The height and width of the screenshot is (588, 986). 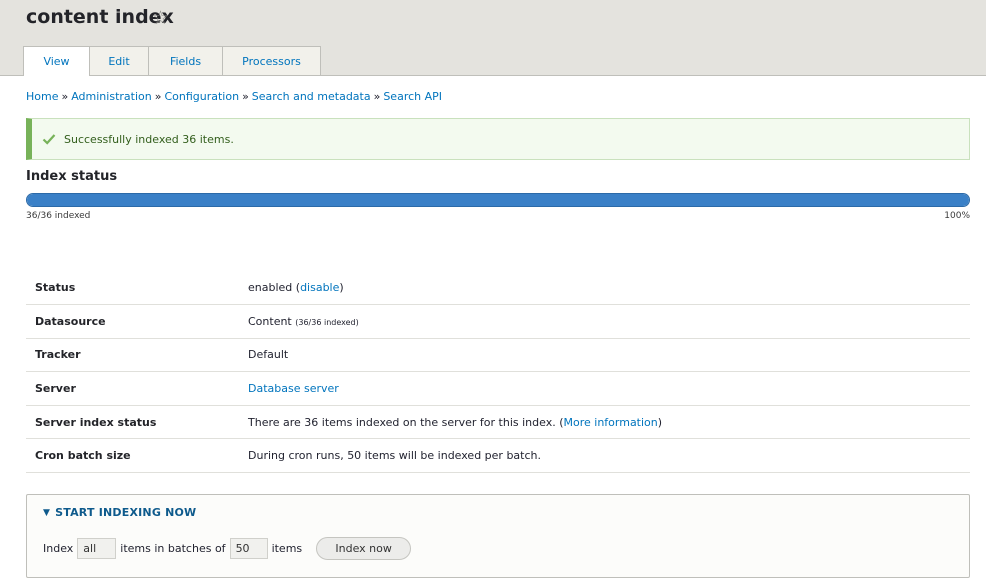 What do you see at coordinates (327, 322) in the screenshot?
I see `datasource-detail: (36/36 indexed)` at bounding box center [327, 322].